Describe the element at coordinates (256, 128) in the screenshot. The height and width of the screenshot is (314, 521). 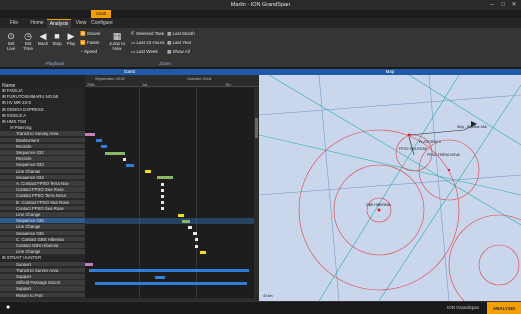
I see `scrollbar-thumb` at that location.